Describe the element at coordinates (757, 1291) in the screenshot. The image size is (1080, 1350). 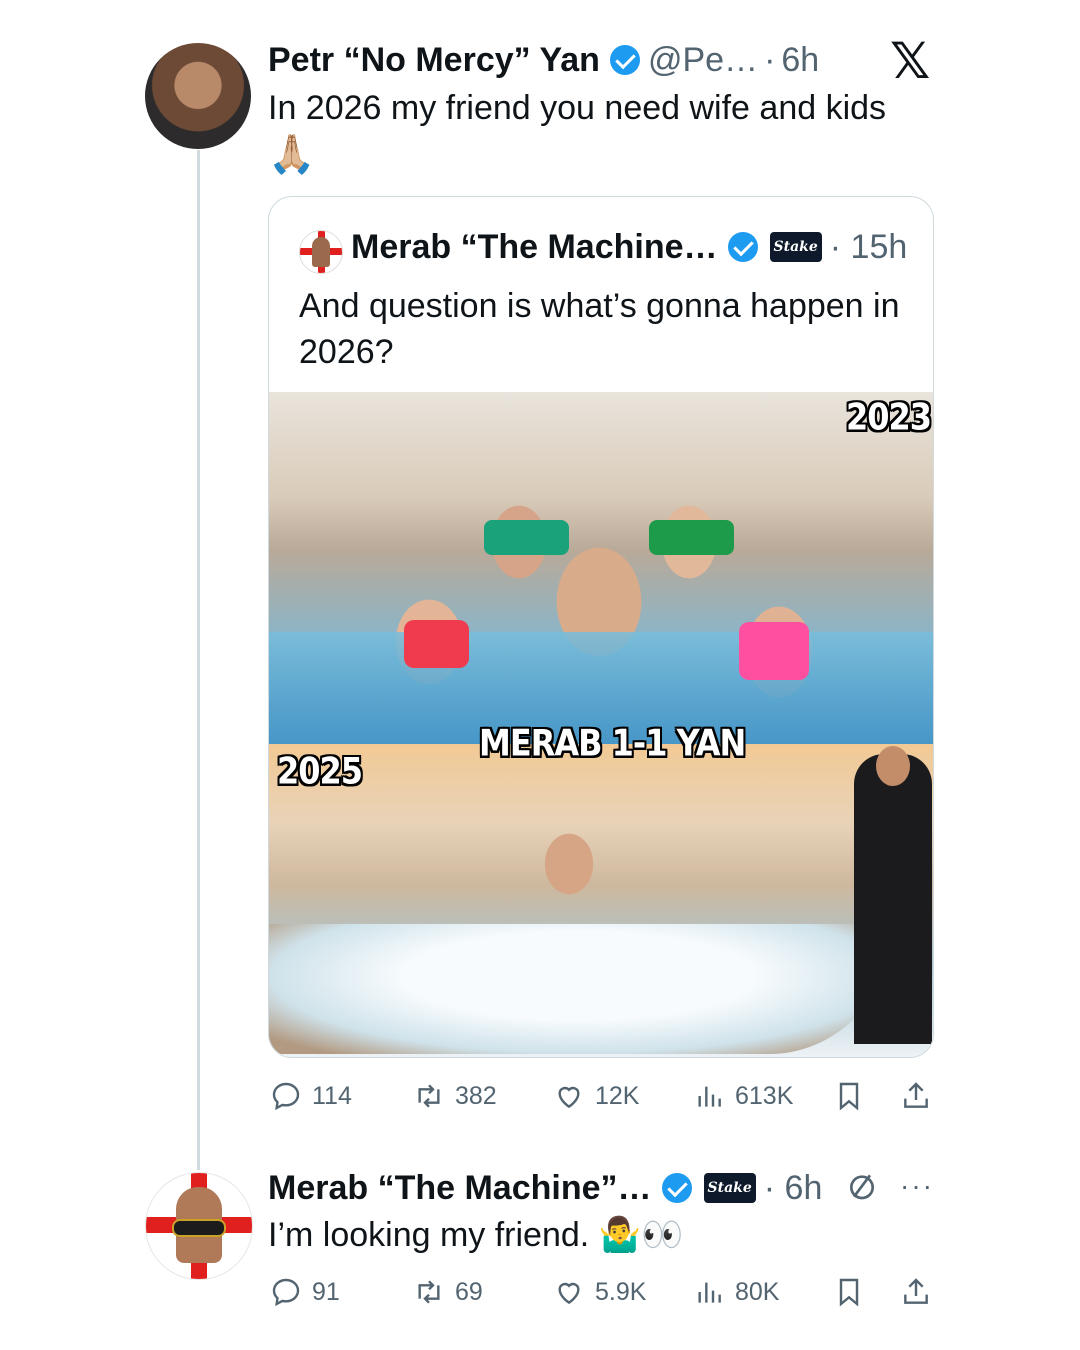
I see `views-count: 80K` at that location.